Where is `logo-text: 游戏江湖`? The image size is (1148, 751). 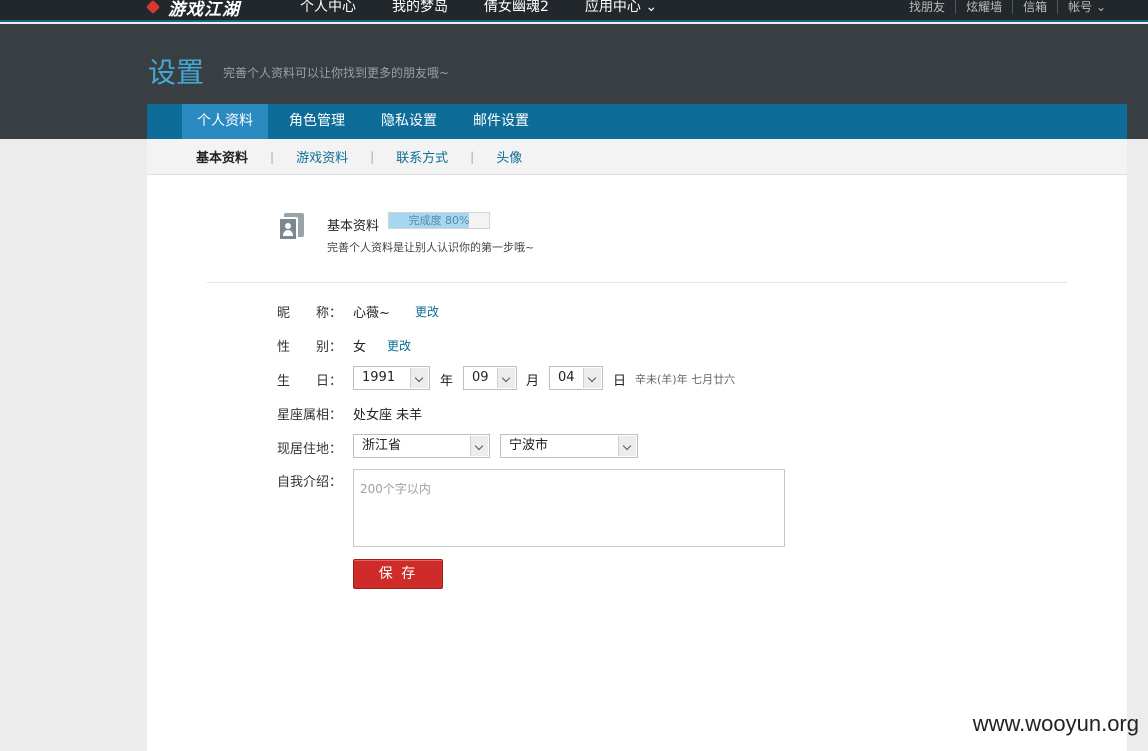
logo-text: 游戏江湖 is located at coordinates (204, 10).